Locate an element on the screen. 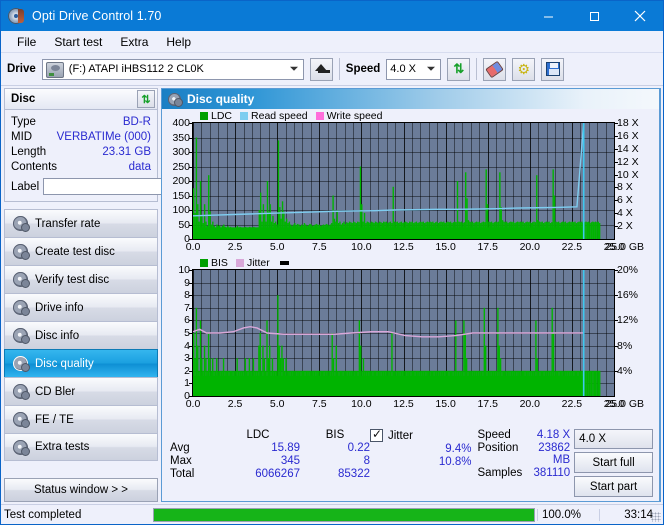 This screenshot has width=664, height=525. menu-item-help: Help is located at coordinates (178, 42).